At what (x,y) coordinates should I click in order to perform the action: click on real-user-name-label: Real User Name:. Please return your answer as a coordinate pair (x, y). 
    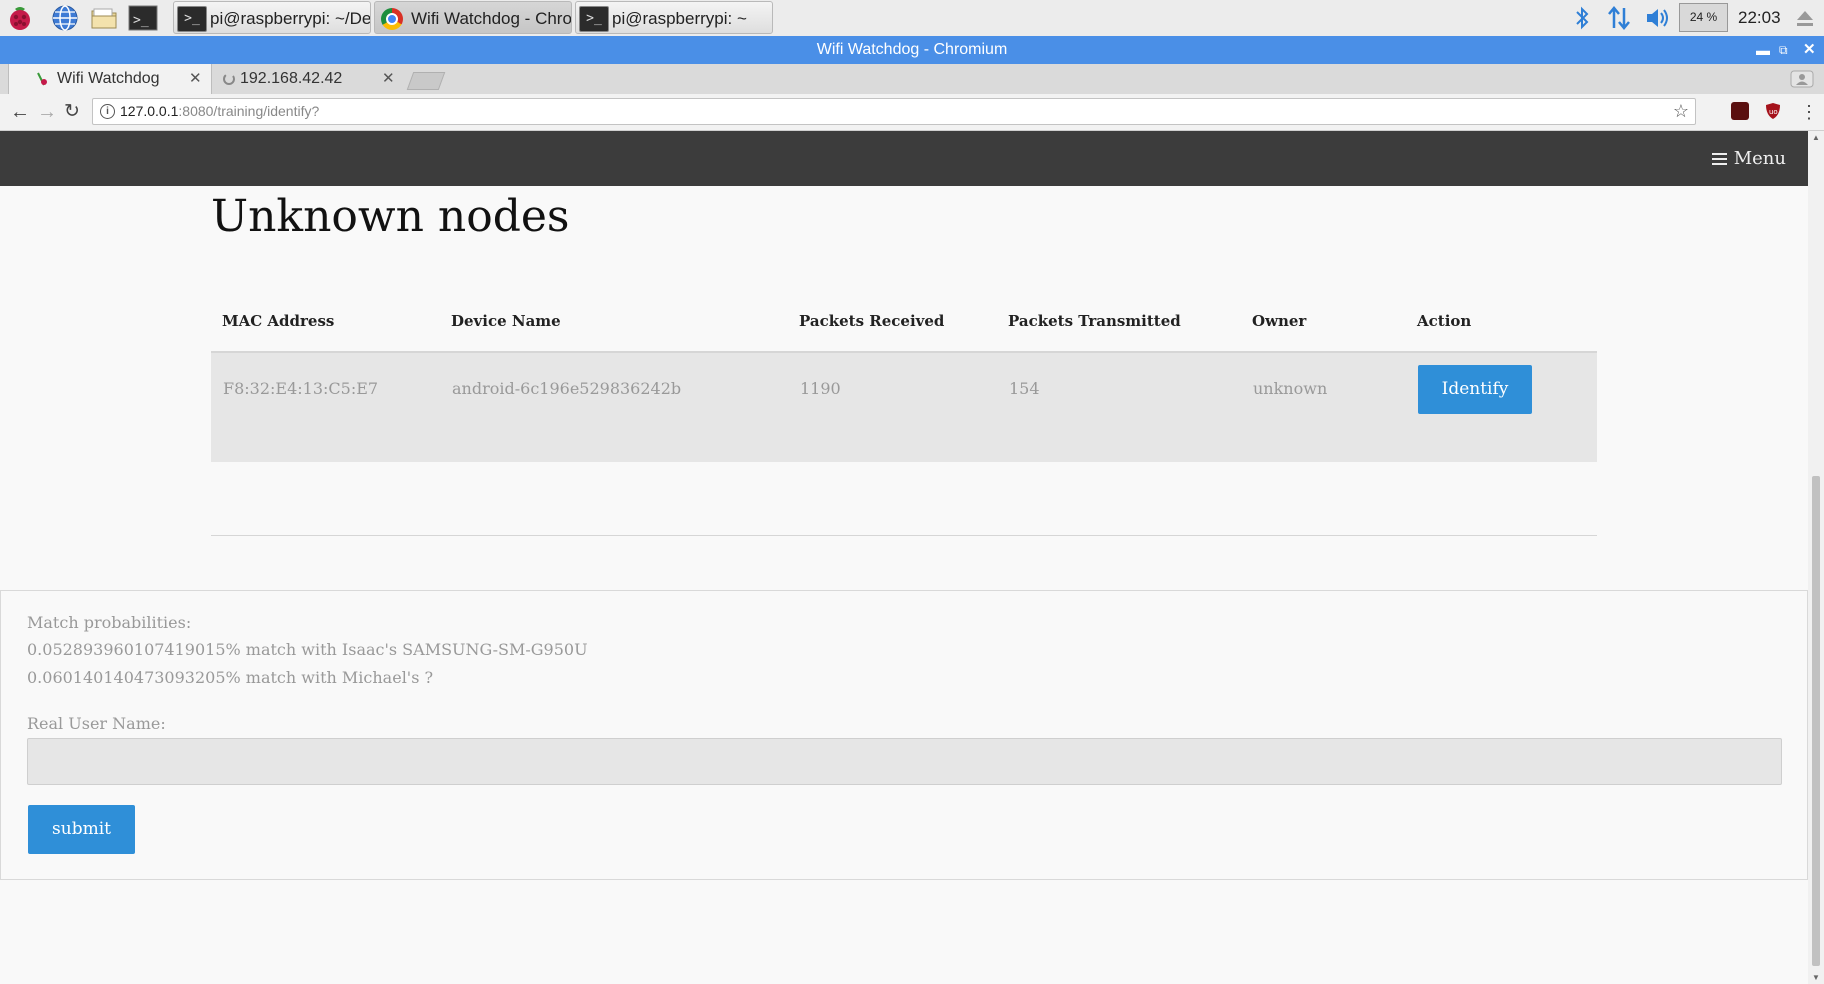
    Looking at the image, I should click on (96, 723).